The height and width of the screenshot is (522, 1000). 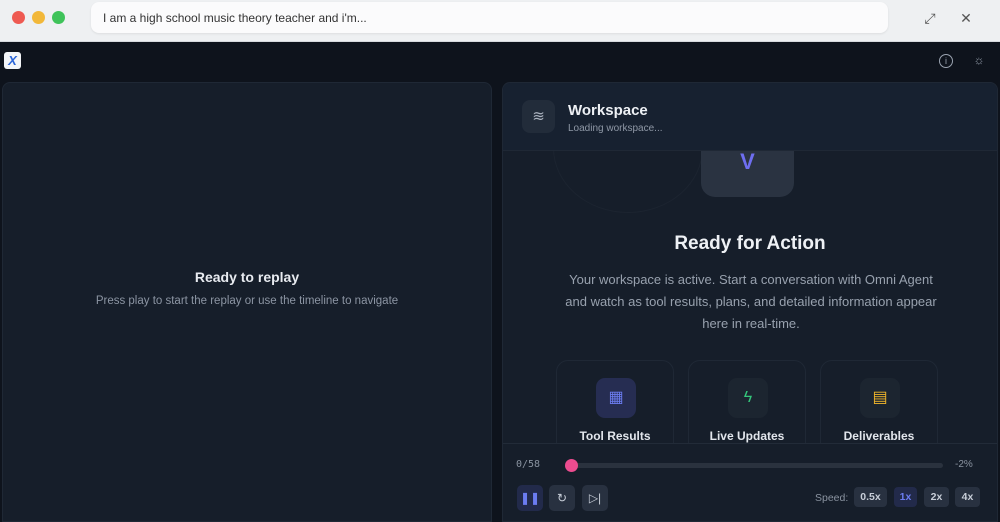 What do you see at coordinates (870, 497) in the screenshot?
I see `speed-0.5x-button: 0.5x` at bounding box center [870, 497].